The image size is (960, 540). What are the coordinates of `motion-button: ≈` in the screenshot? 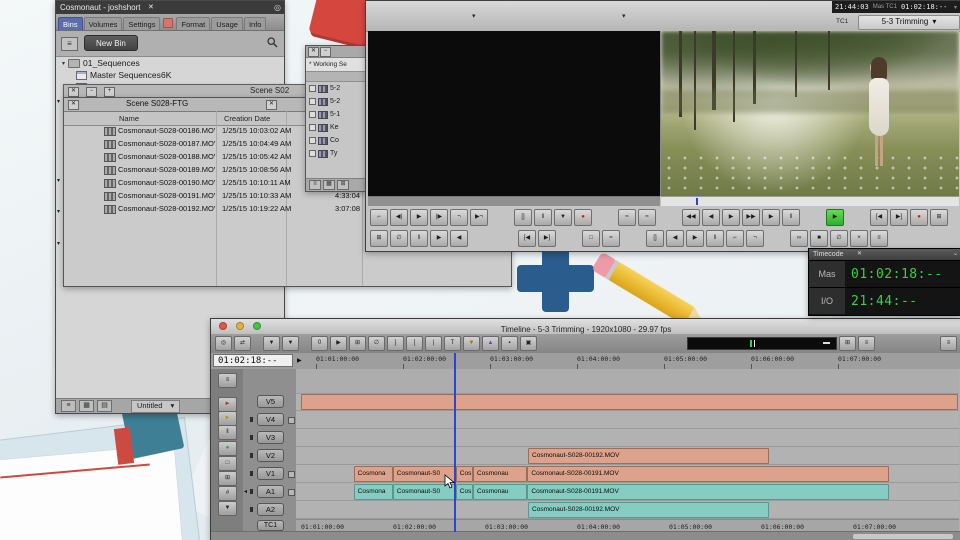 It's located at (627, 217).